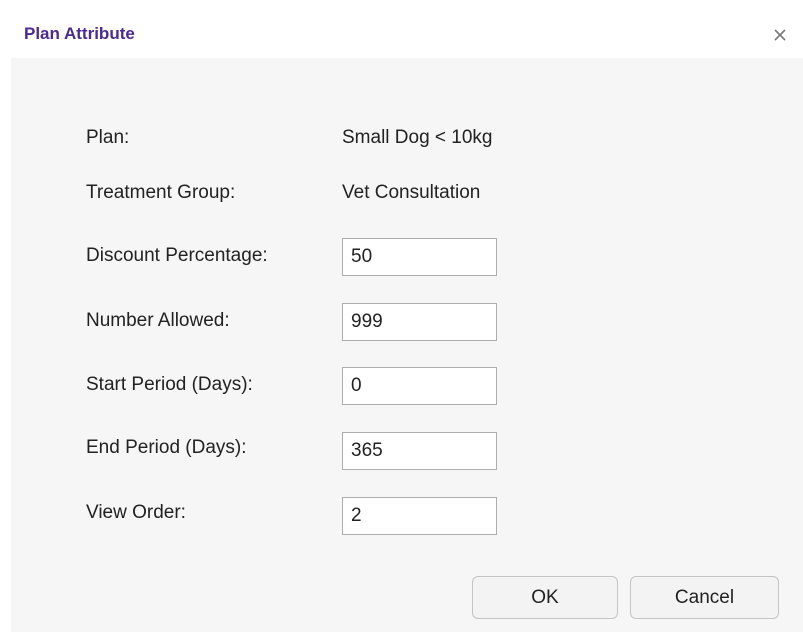 This screenshot has height=632, width=803. Describe the element at coordinates (419, 516) in the screenshot. I see `view-order-input` at that location.